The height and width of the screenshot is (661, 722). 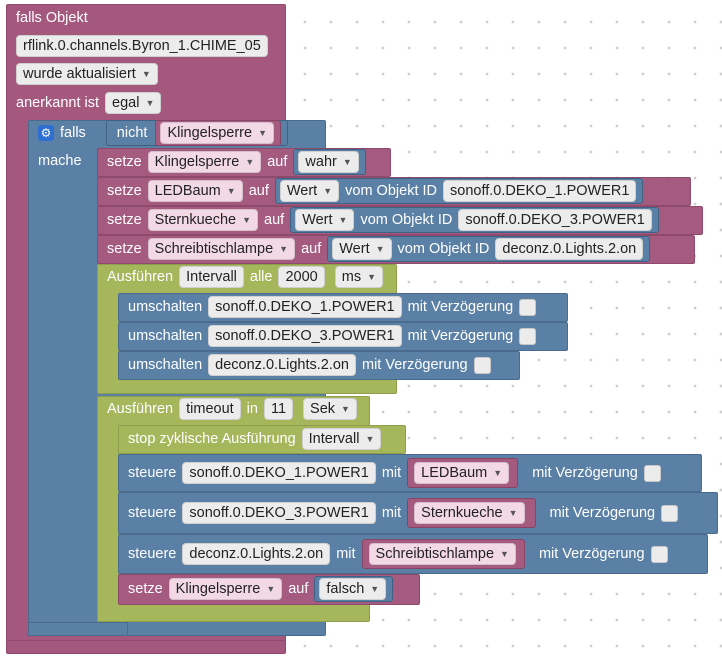 I want to click on do-row: mache, so click(x=55, y=161).